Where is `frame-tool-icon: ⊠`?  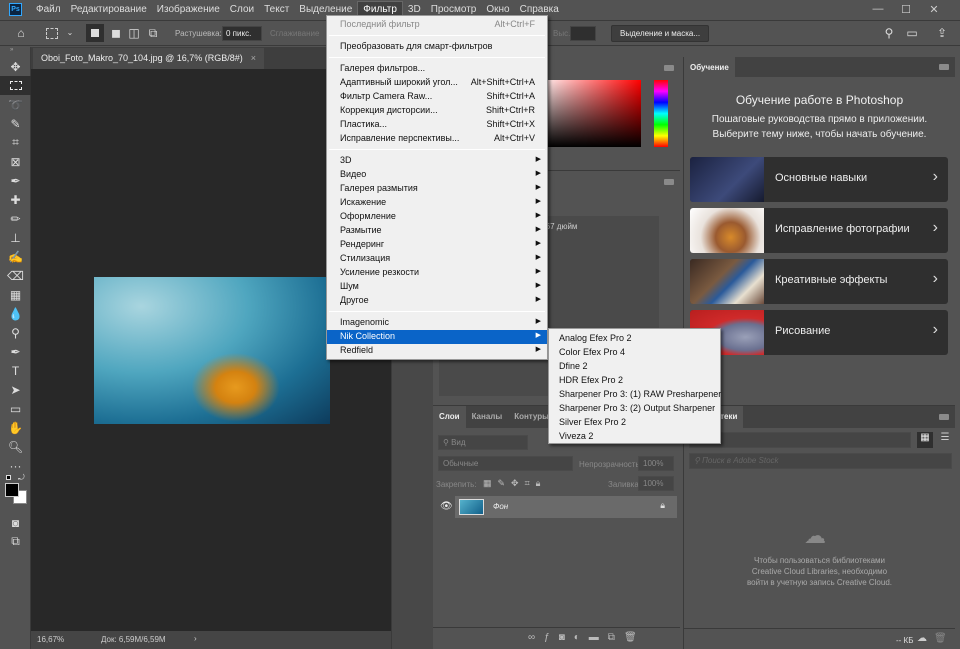
frame-tool-icon: ⊠ is located at coordinates (15, 161).